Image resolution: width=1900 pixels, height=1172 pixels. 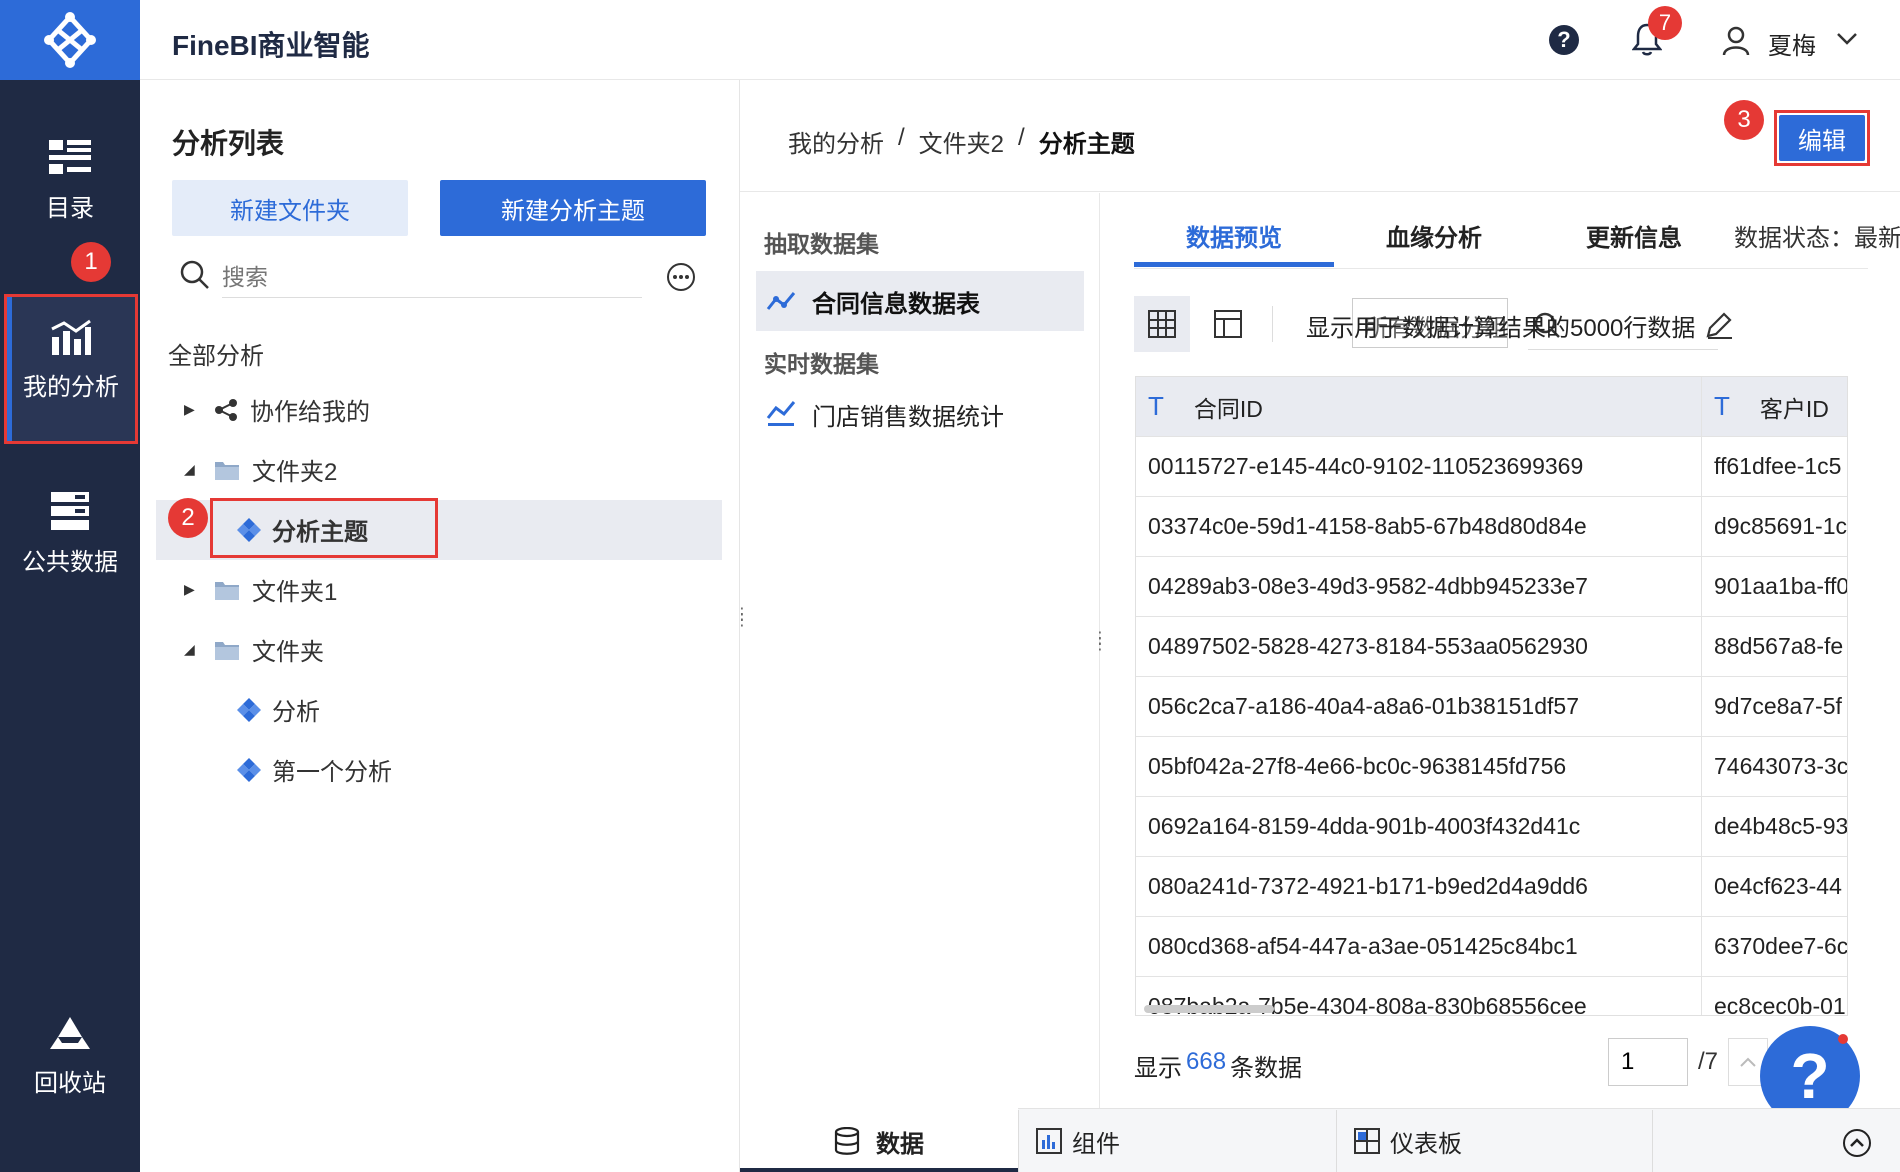 What do you see at coordinates (290, 208) in the screenshot?
I see `new-folder-button: 新建文件夹` at bounding box center [290, 208].